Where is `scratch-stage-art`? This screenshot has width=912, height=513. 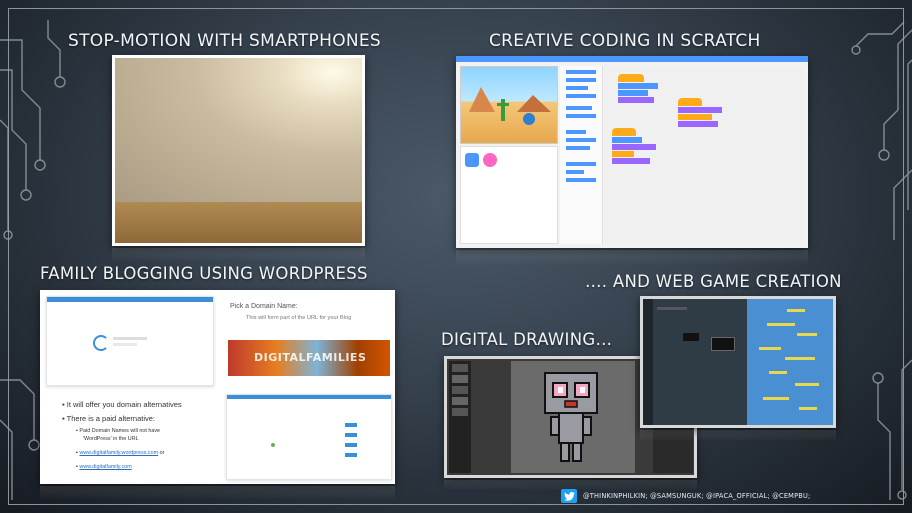 scratch-stage-art is located at coordinates (510, 106).